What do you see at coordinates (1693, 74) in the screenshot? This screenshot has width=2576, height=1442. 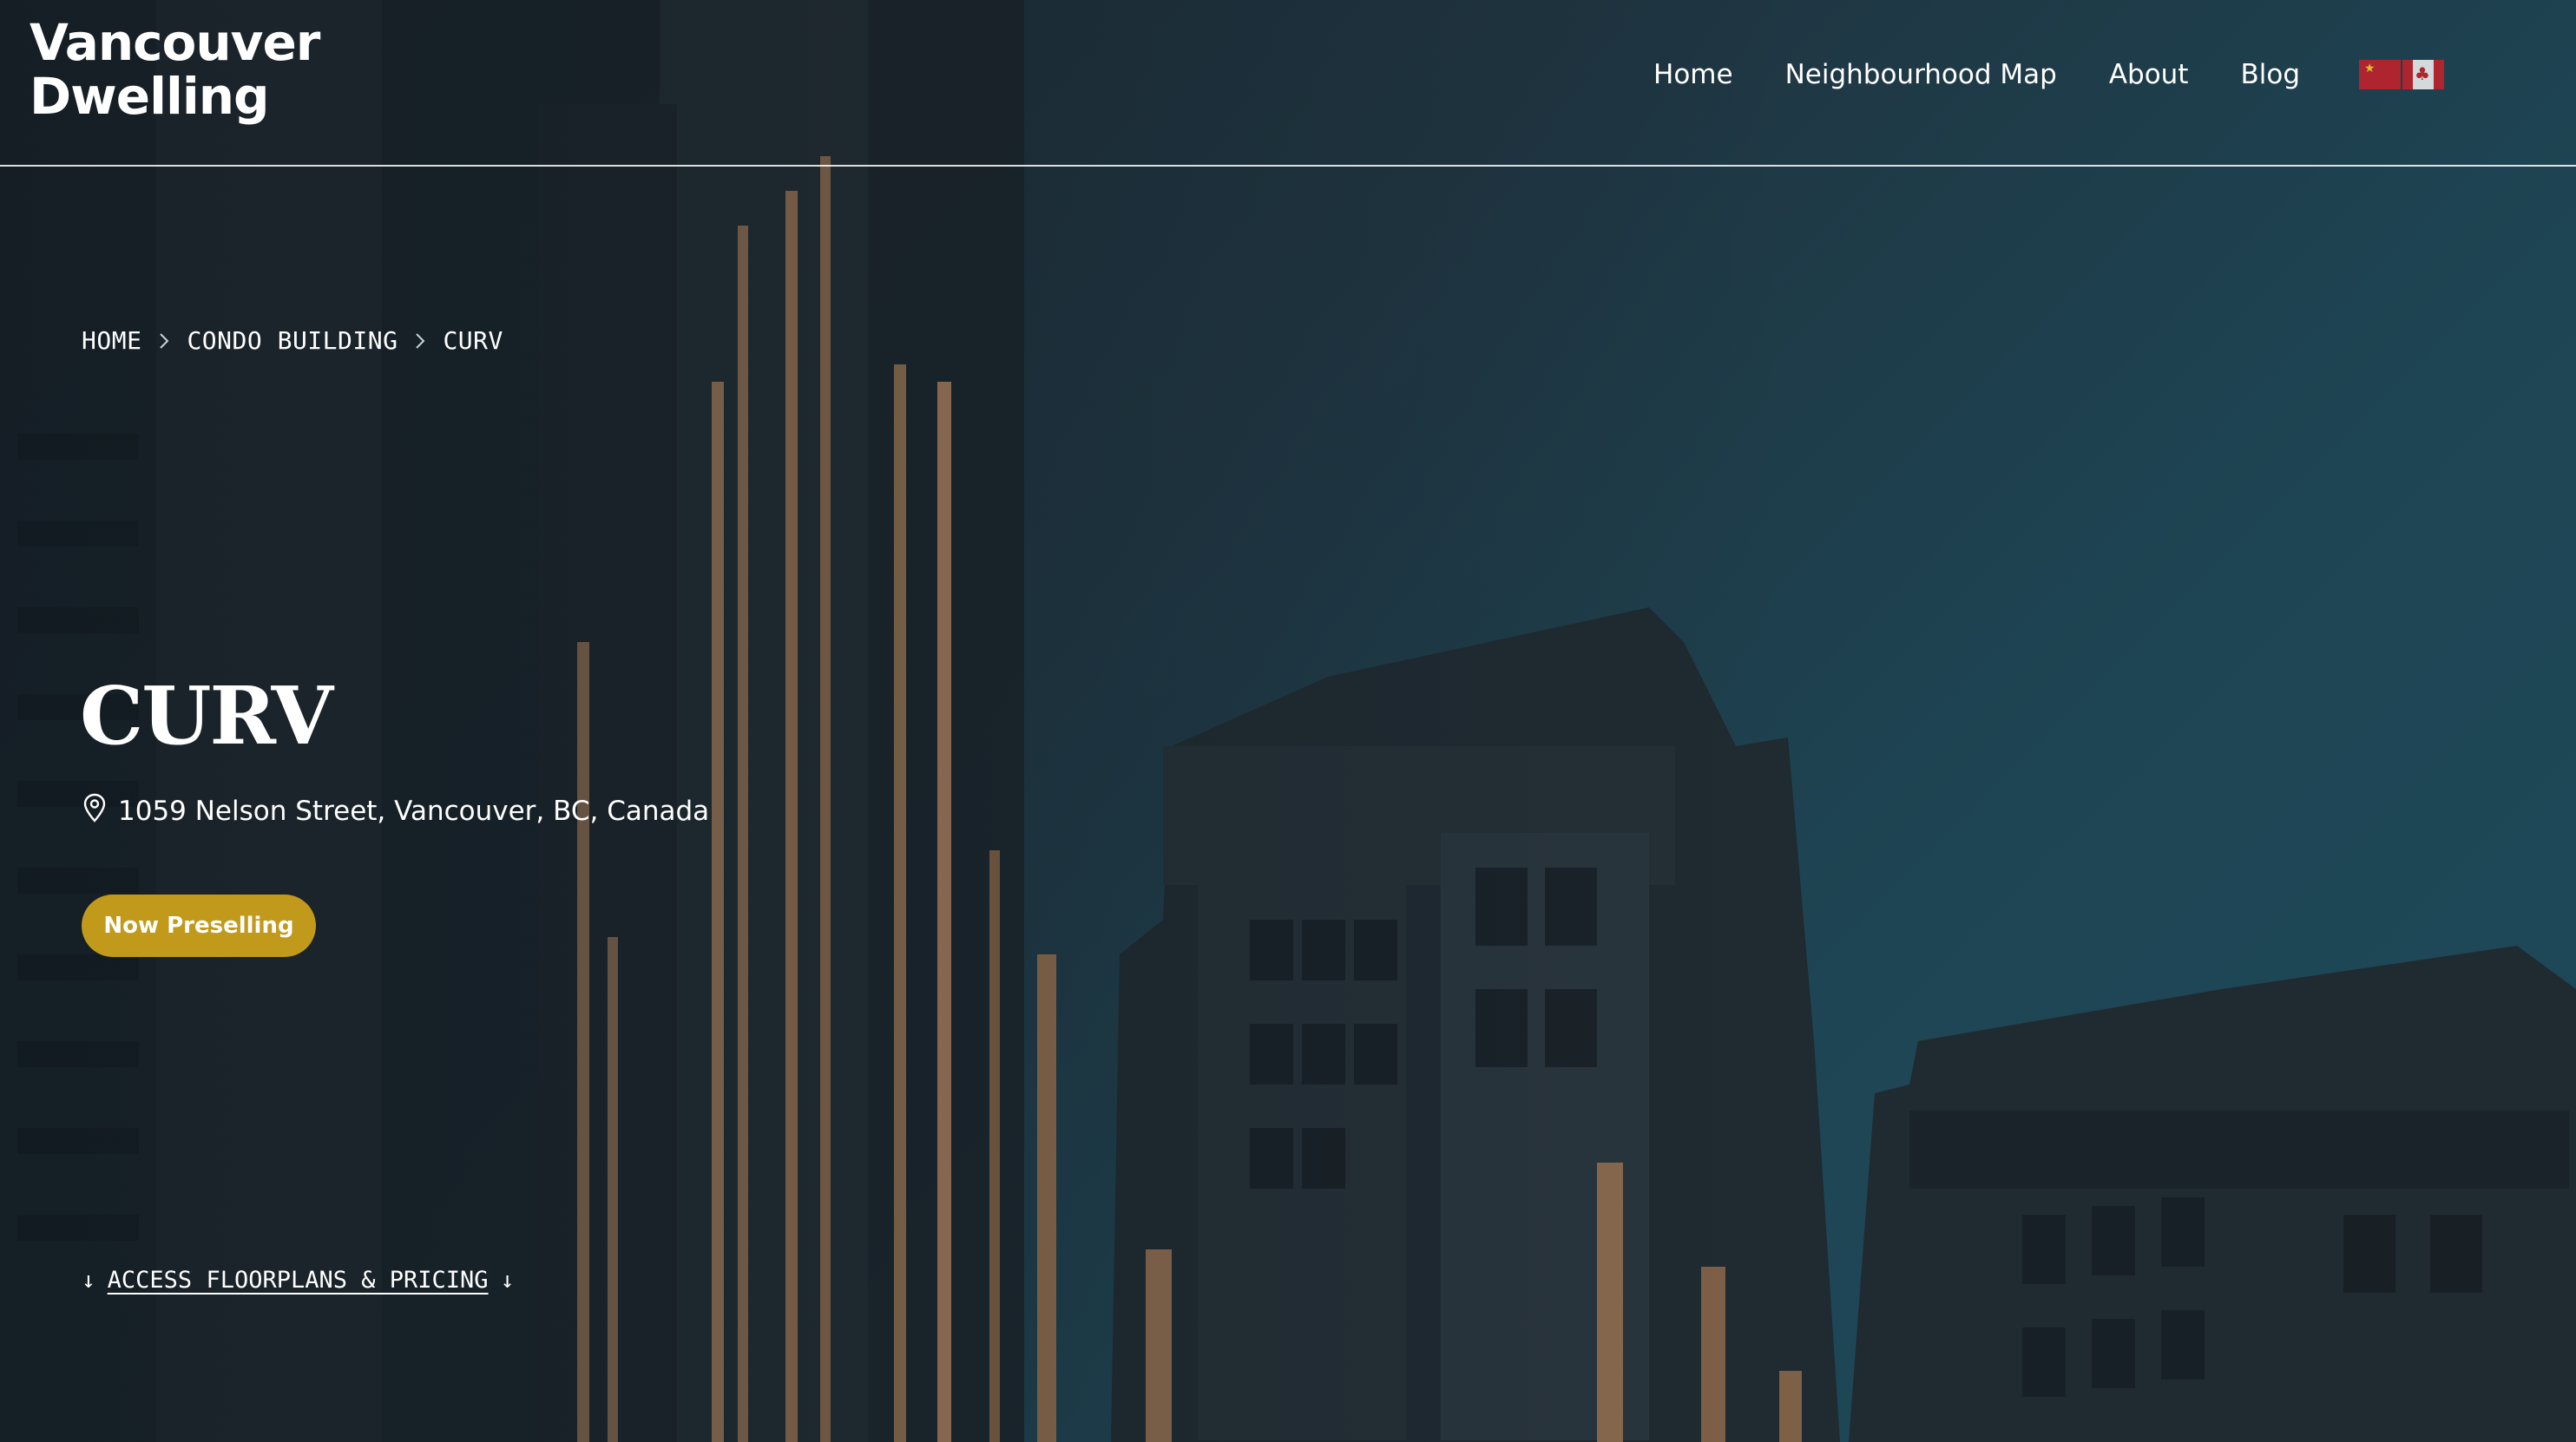 I see `nav-home: Home` at bounding box center [1693, 74].